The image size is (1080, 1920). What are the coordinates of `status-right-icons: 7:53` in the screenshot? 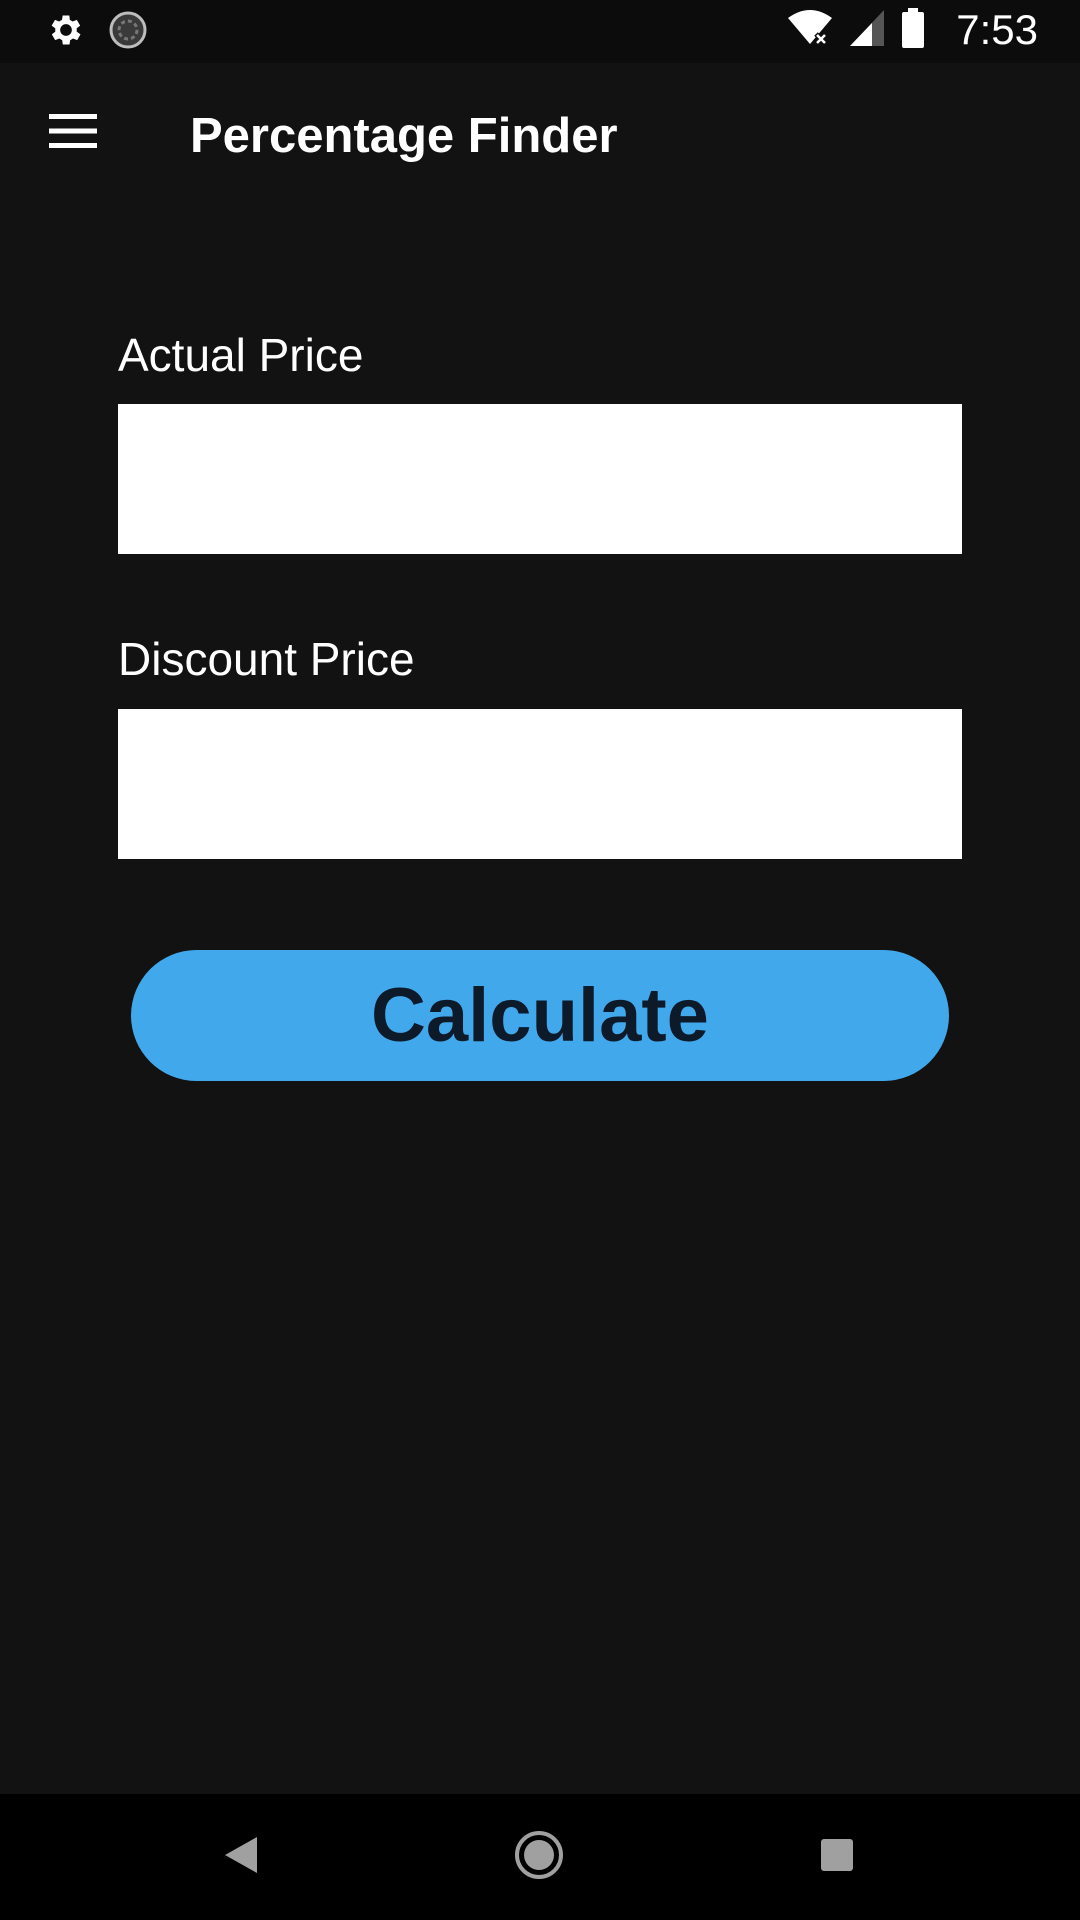 It's located at (912, 30).